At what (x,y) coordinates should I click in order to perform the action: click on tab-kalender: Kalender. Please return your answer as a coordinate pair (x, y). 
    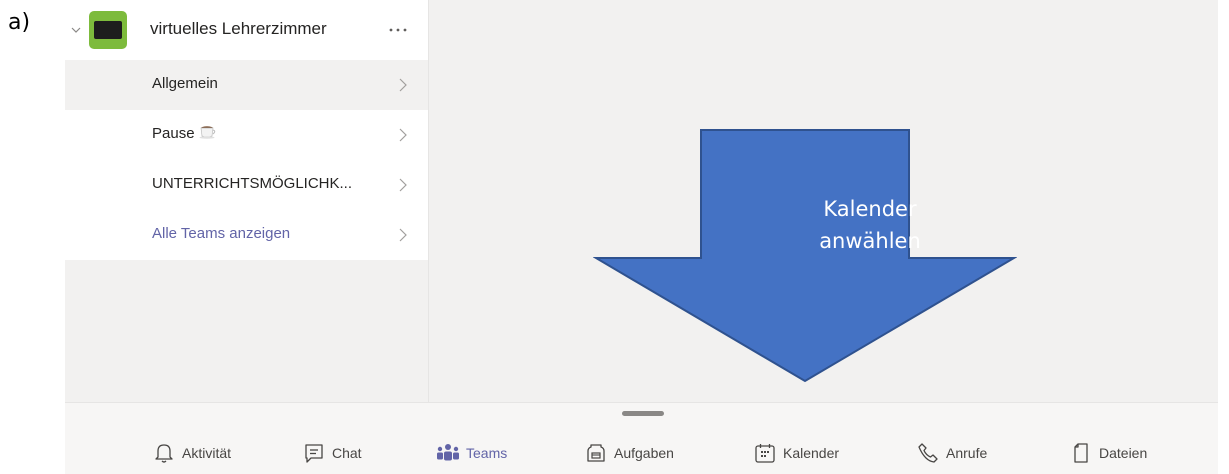
    Looking at the image, I should click on (796, 453).